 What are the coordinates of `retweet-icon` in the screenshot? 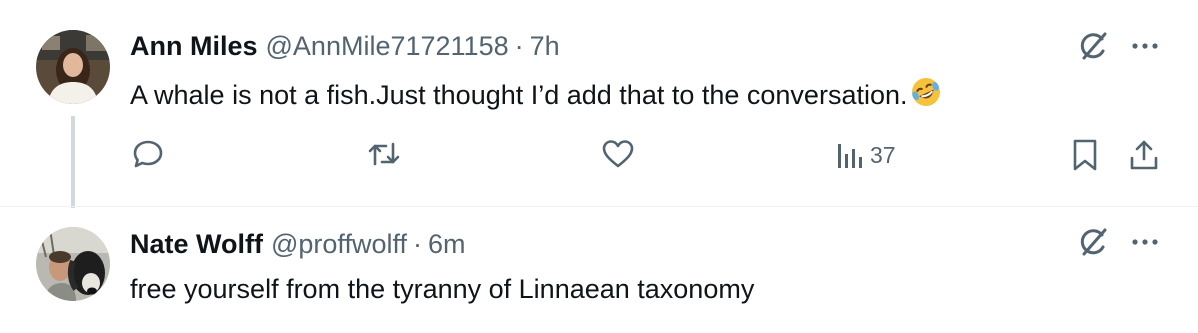 It's located at (384, 154).